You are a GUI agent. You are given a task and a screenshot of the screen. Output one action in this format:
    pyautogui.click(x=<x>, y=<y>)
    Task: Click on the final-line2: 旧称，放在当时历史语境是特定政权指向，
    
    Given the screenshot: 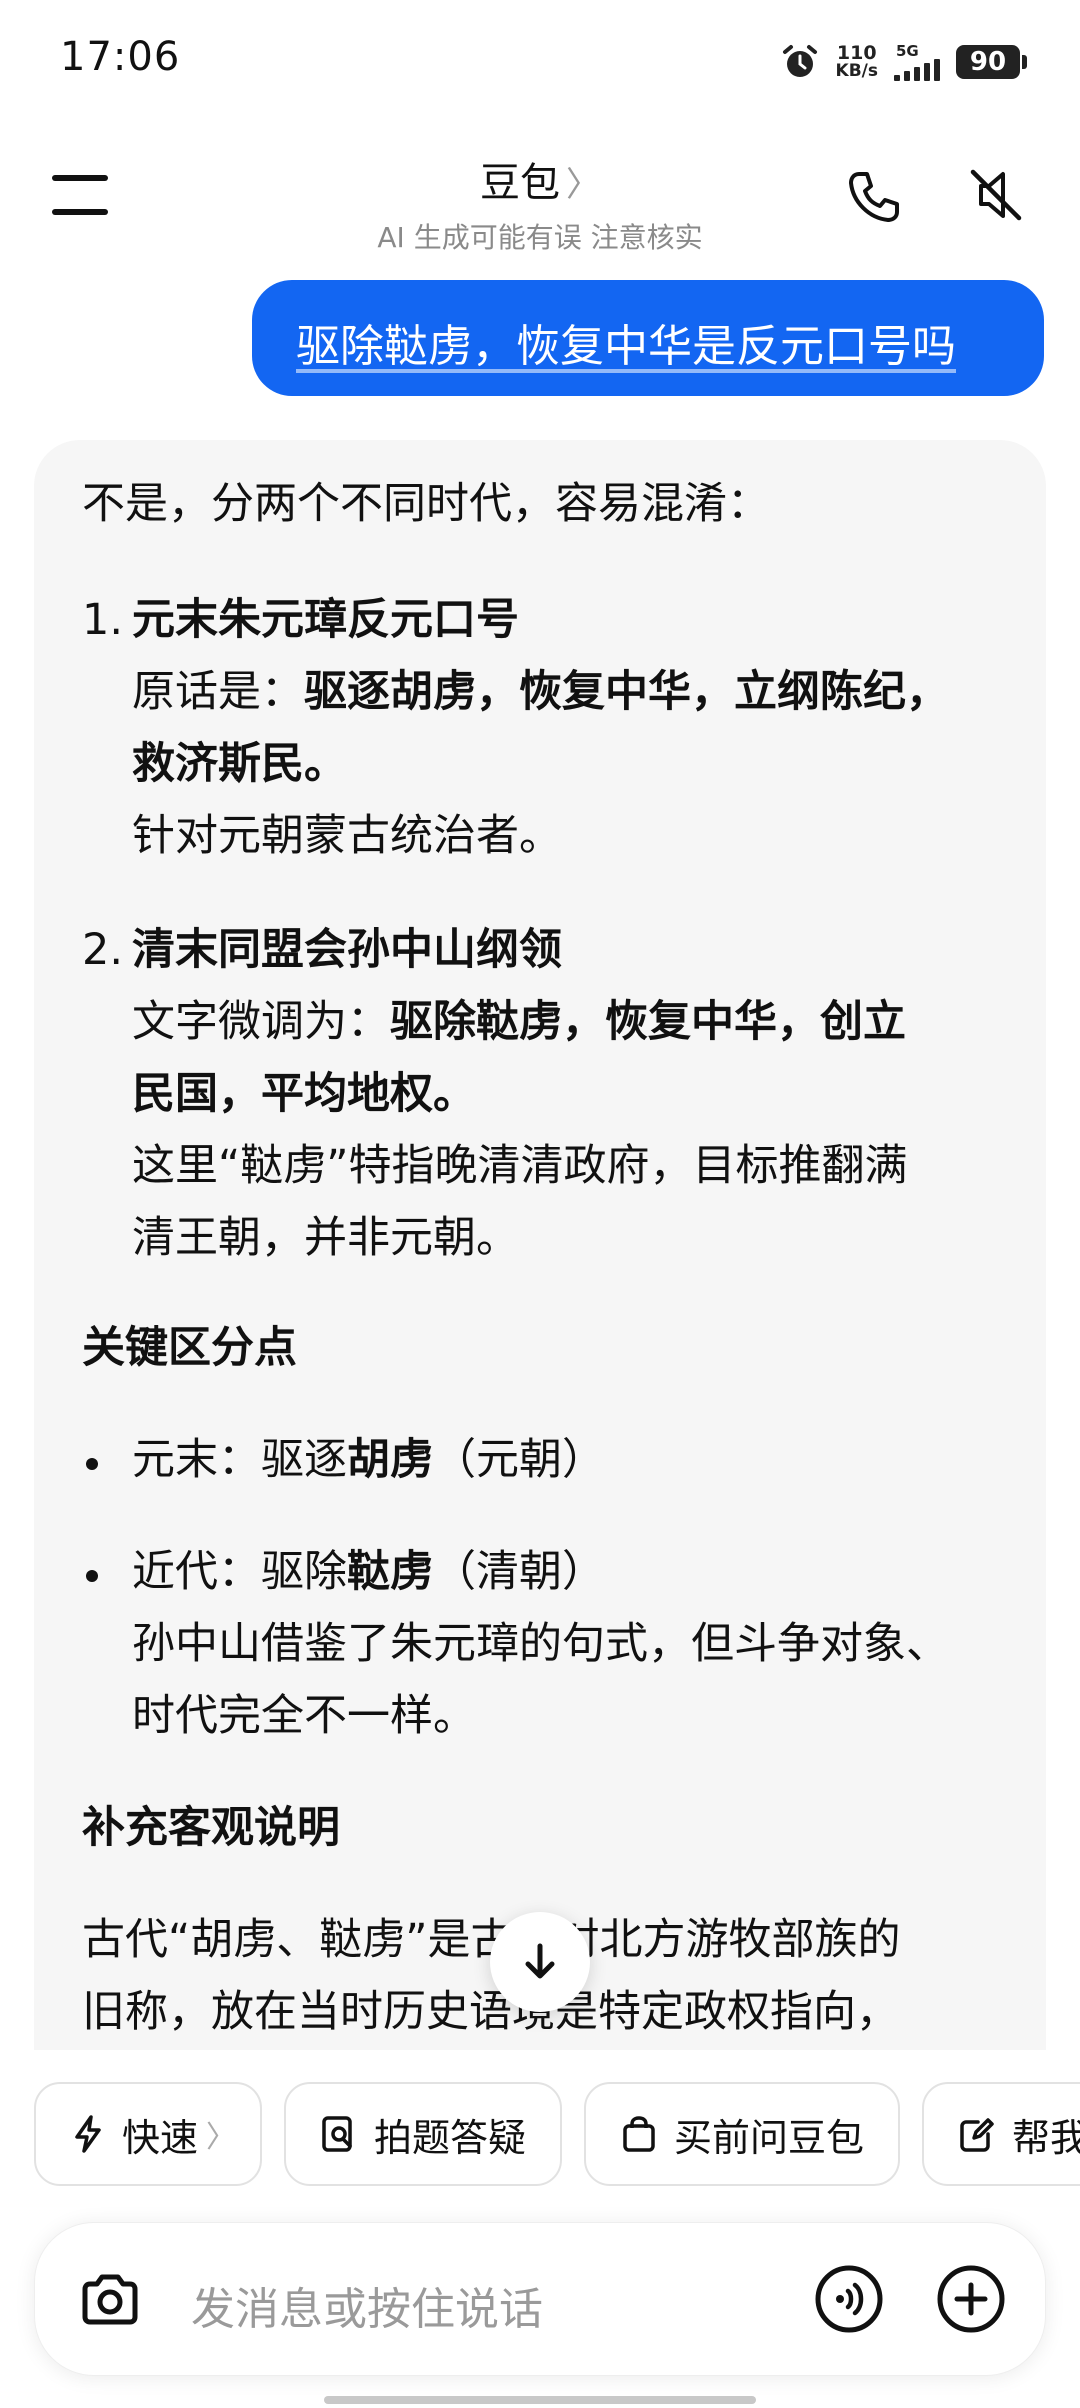 What is the action you would take?
    pyautogui.click(x=490, y=2012)
    